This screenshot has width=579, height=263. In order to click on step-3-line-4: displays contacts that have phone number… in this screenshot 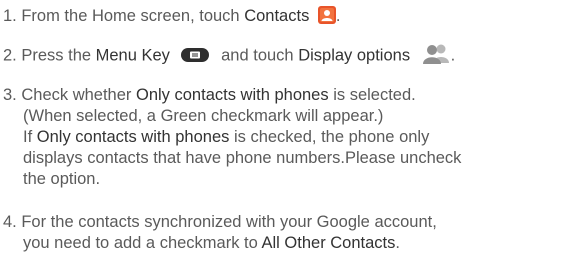, I will do `click(242, 158)`.